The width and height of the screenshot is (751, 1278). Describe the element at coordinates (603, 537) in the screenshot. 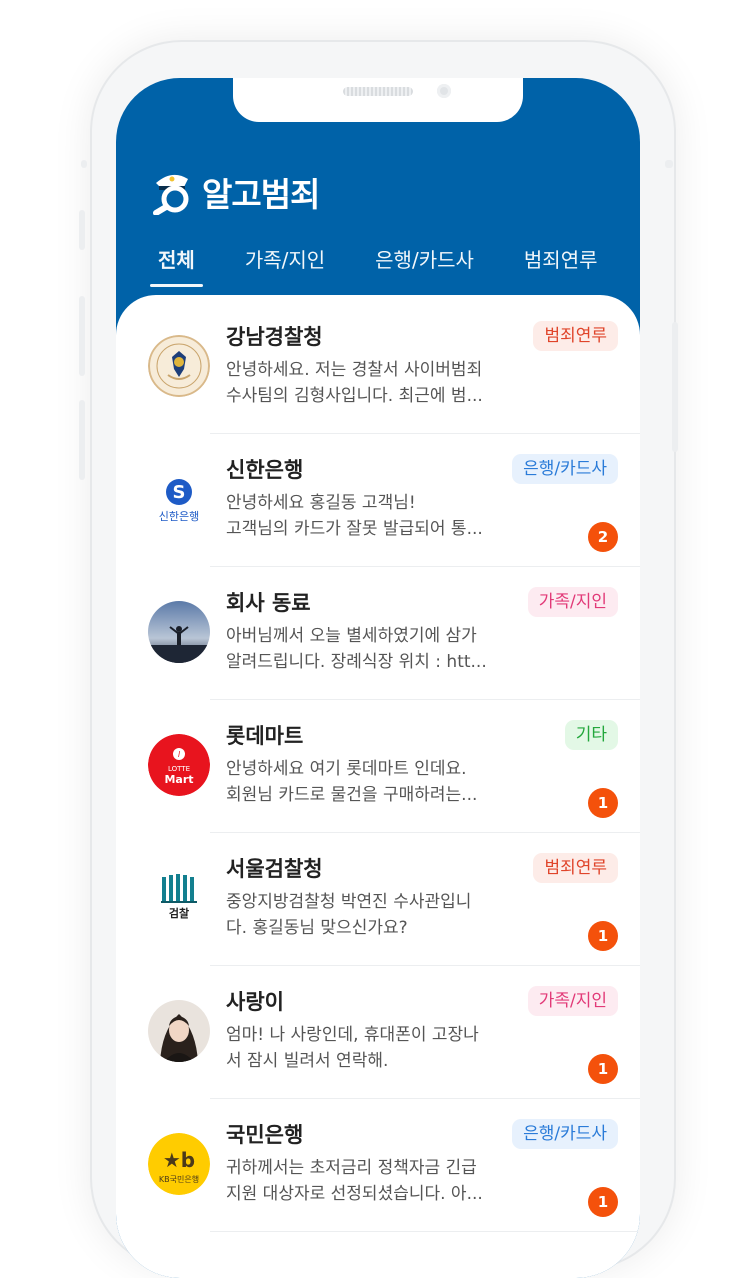

I see `unread-count-badge: 2` at that location.